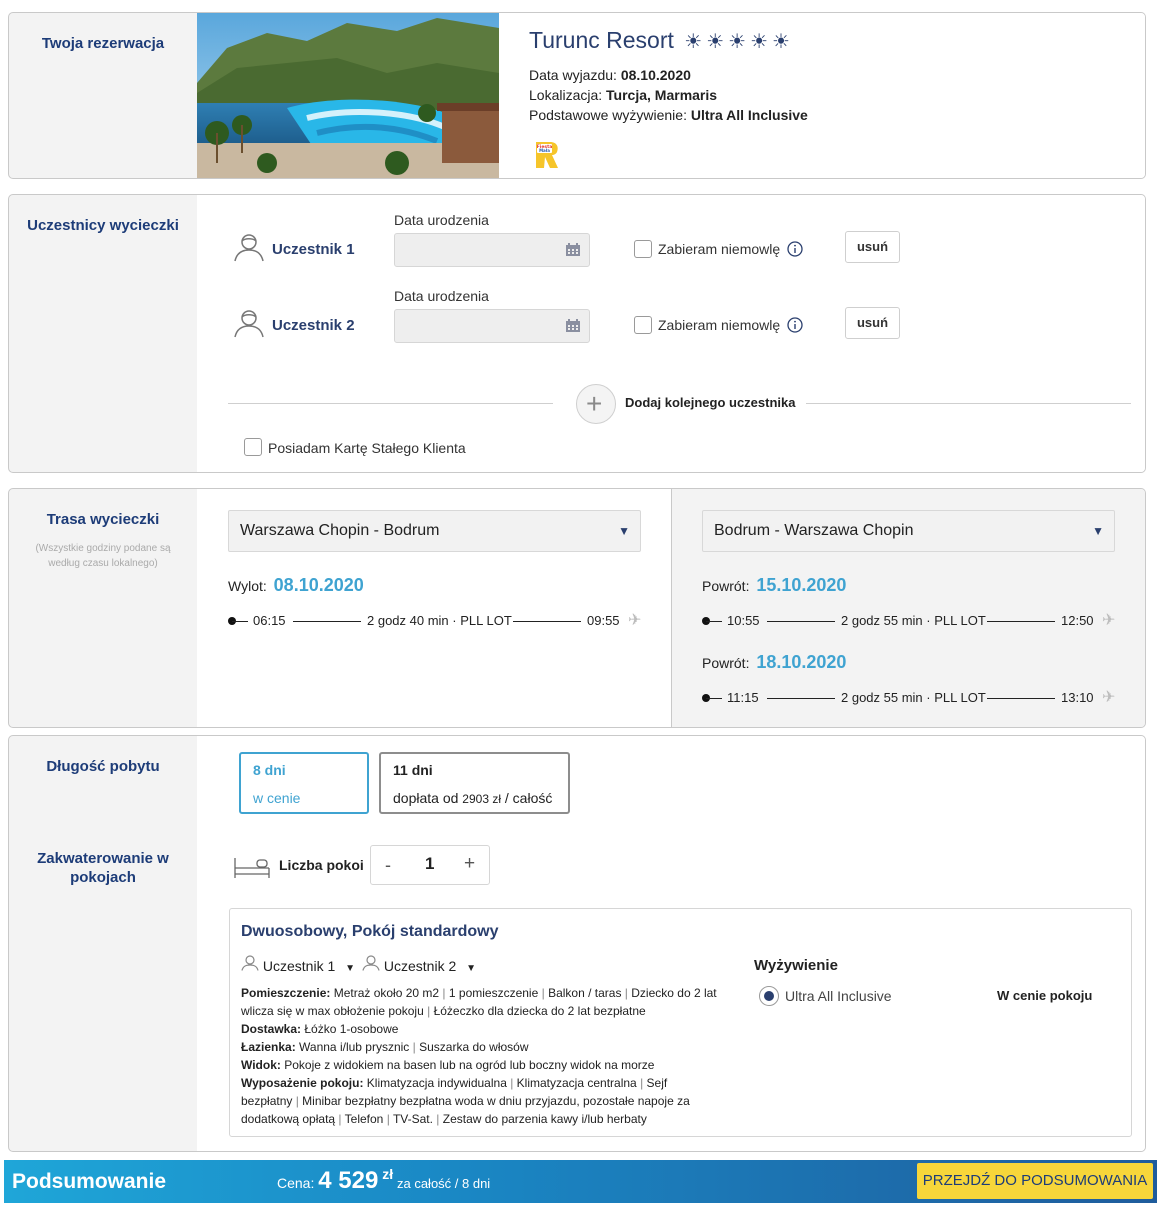  I want to click on surcharge-suffix: / całość, so click(528, 798).